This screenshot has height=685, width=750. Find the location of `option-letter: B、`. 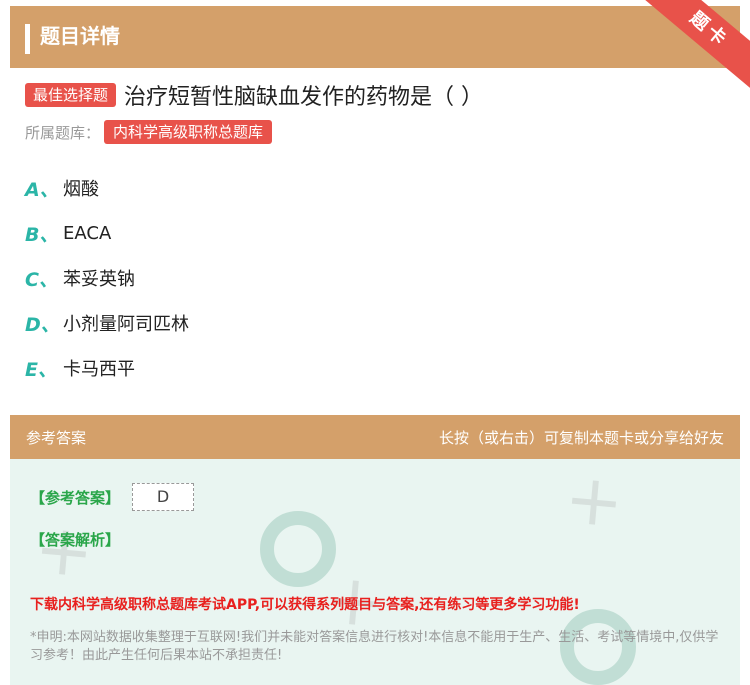

option-letter: B、 is located at coordinates (42, 234).